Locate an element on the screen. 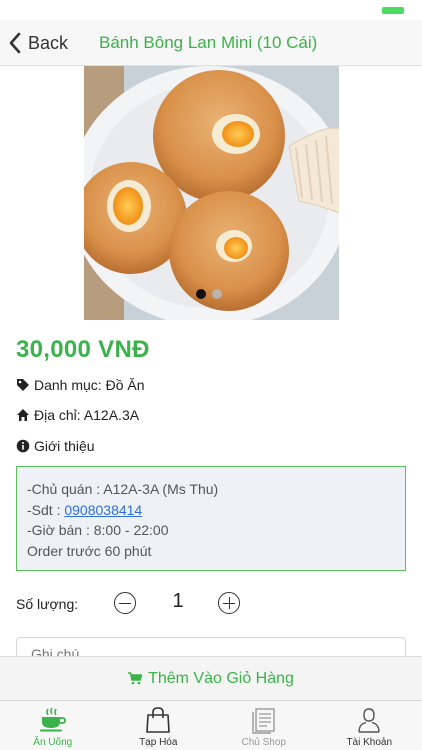 The image size is (422, 750). image-page-indicator is located at coordinates (209, 294).